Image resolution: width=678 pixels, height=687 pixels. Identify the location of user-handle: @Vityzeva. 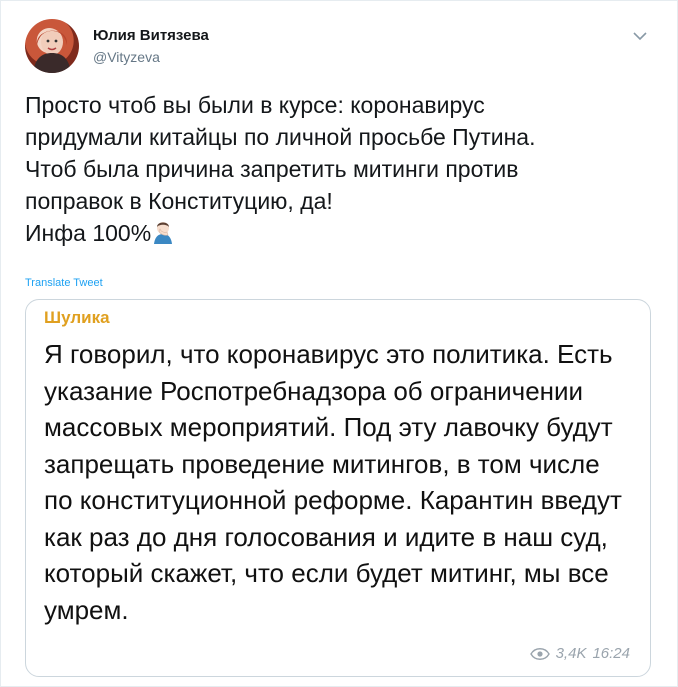
(126, 57).